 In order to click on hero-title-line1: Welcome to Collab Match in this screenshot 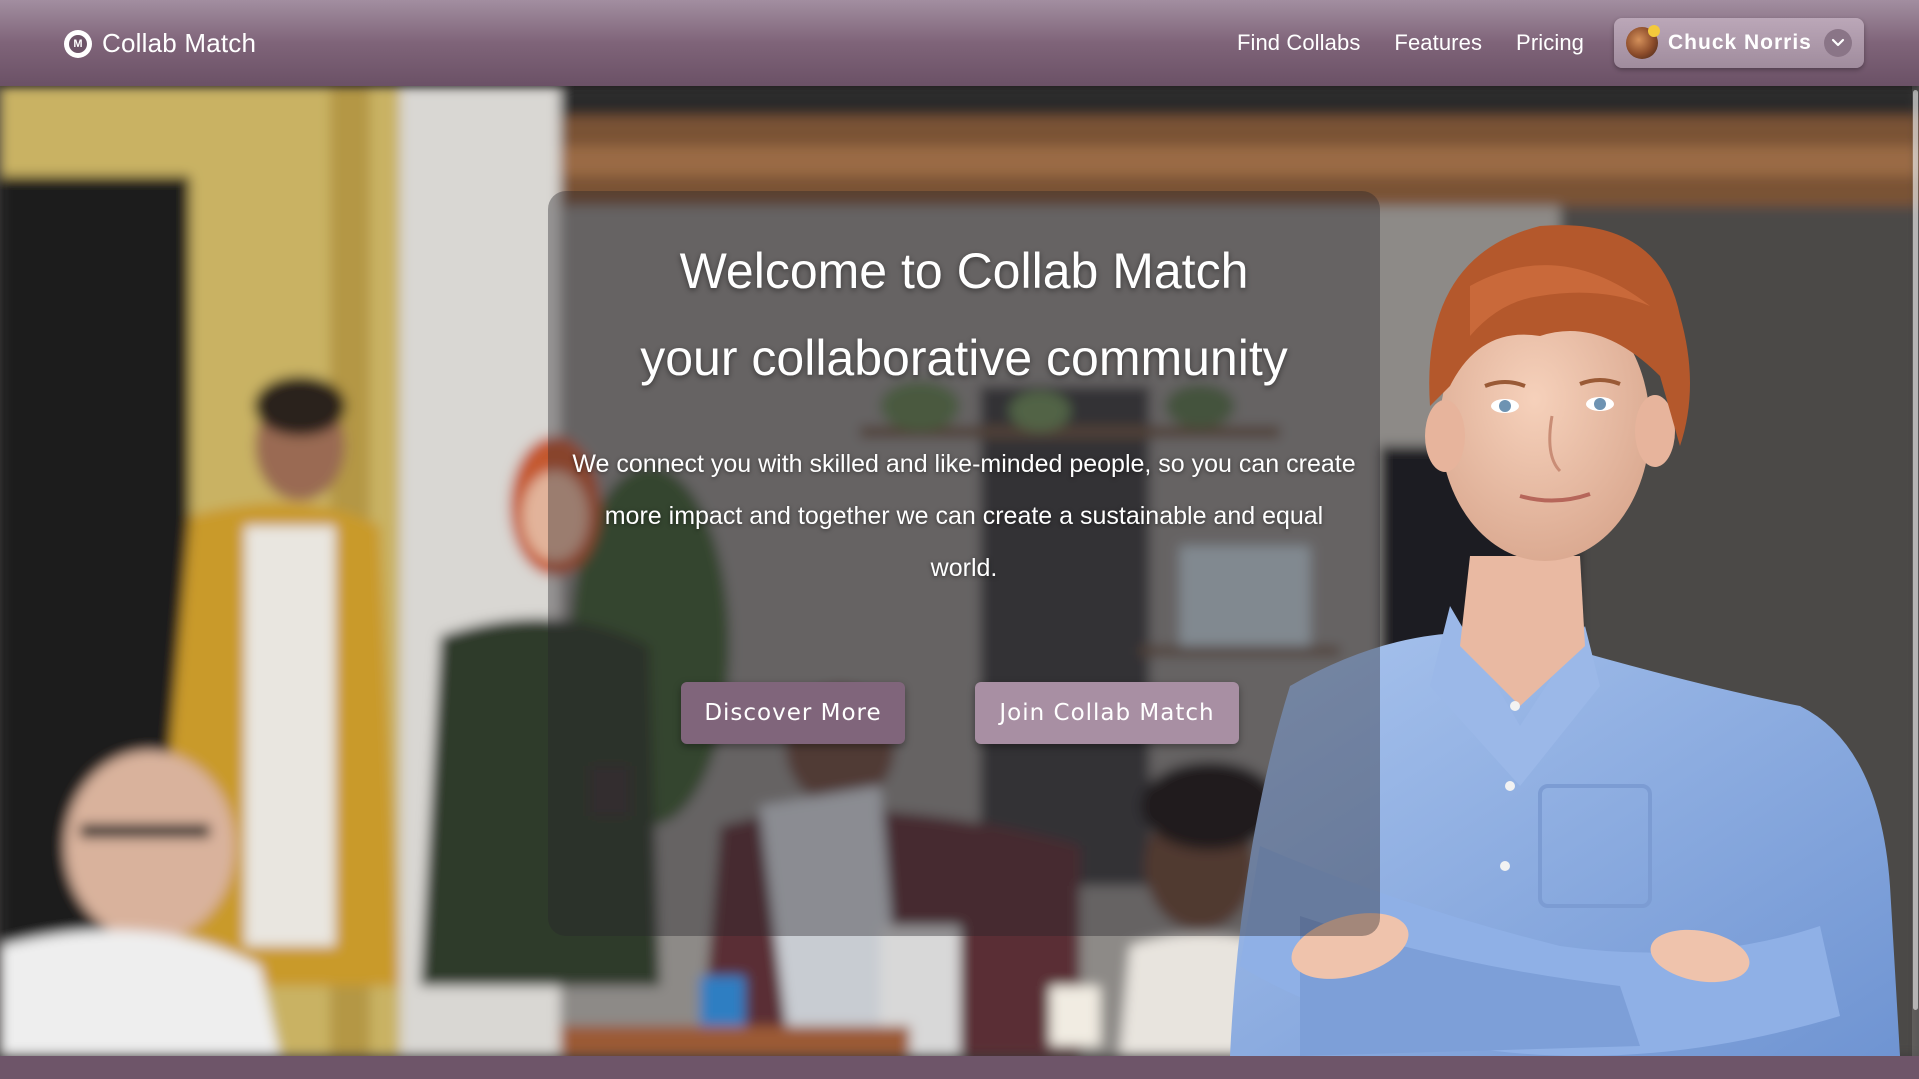, I will do `click(964, 271)`.